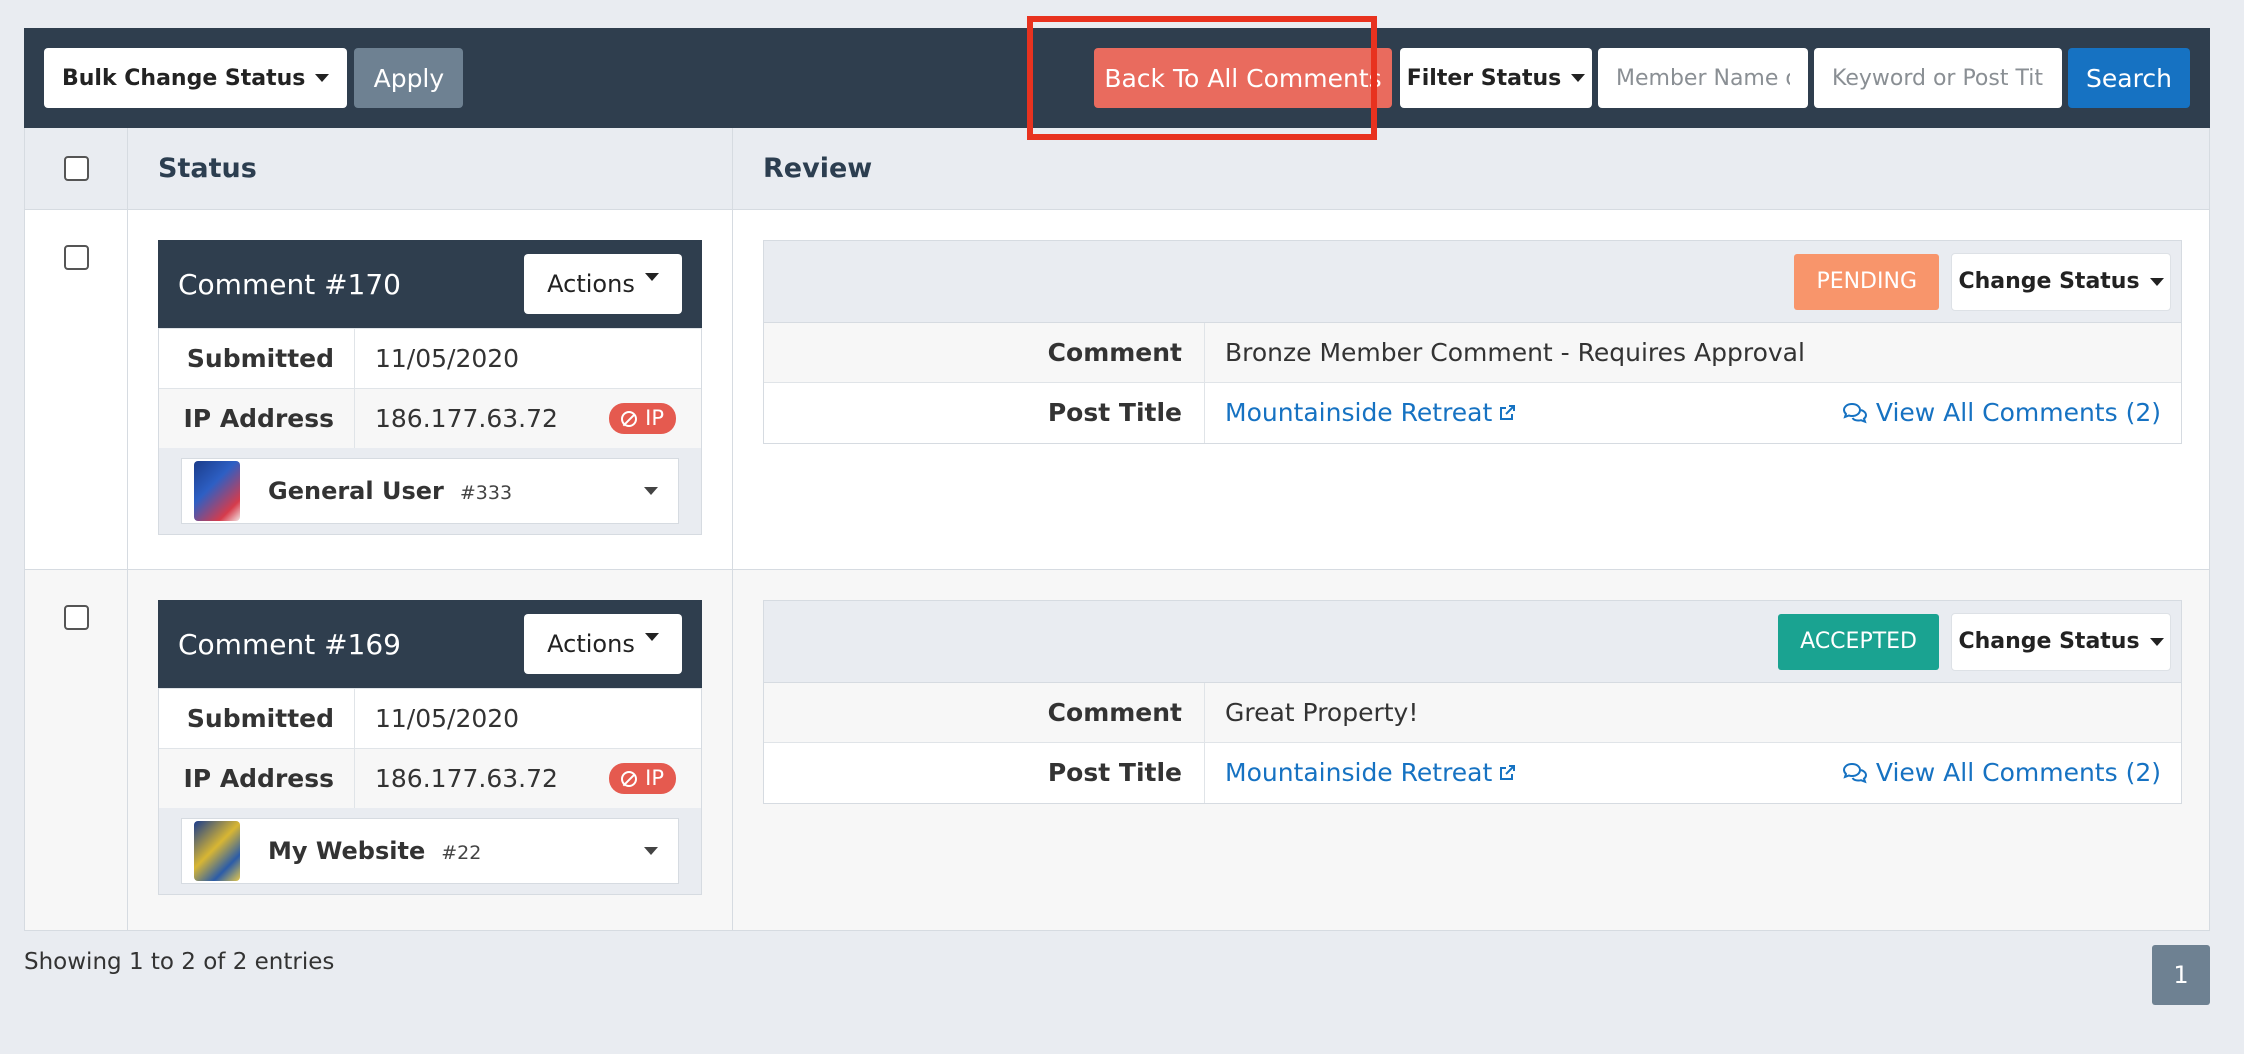 This screenshot has height=1054, width=2244. Describe the element at coordinates (289, 644) in the screenshot. I see `comment-title: Comment #169` at that location.